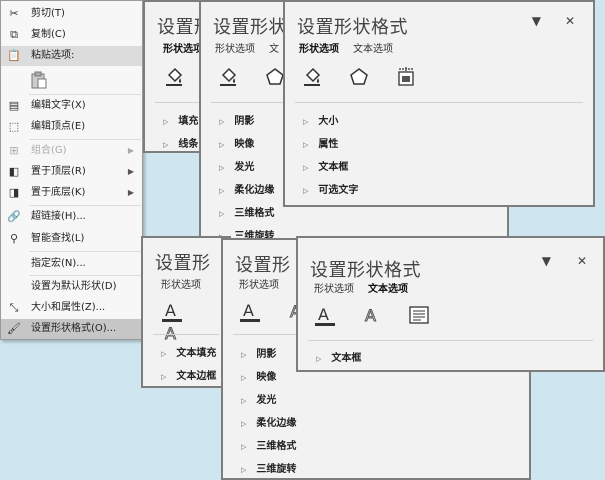  I want to click on effects-pentagon-icon, so click(359, 77).